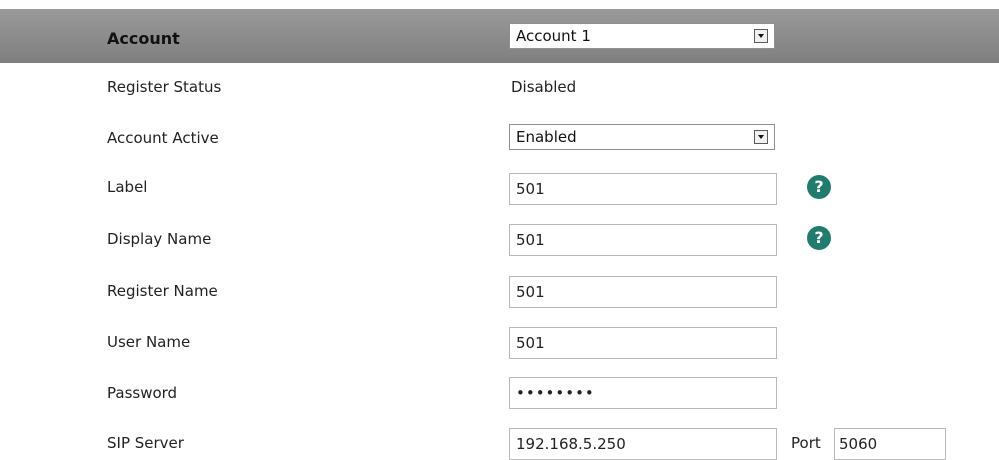 The width and height of the screenshot is (999, 460). What do you see at coordinates (553, 36) in the screenshot?
I see `account-select-value: Account 1` at bounding box center [553, 36].